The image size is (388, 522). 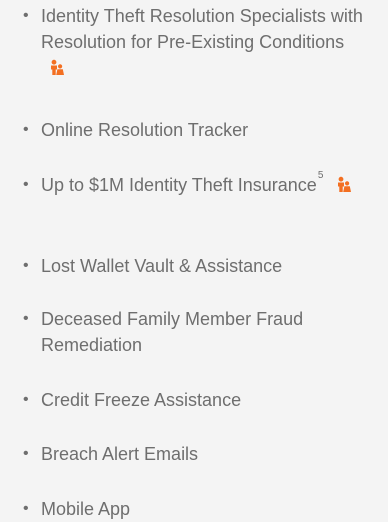 I want to click on feature-item-lost-wallet-vault: • Lost Wallet Vault & Assistance, so click(x=198, y=266).